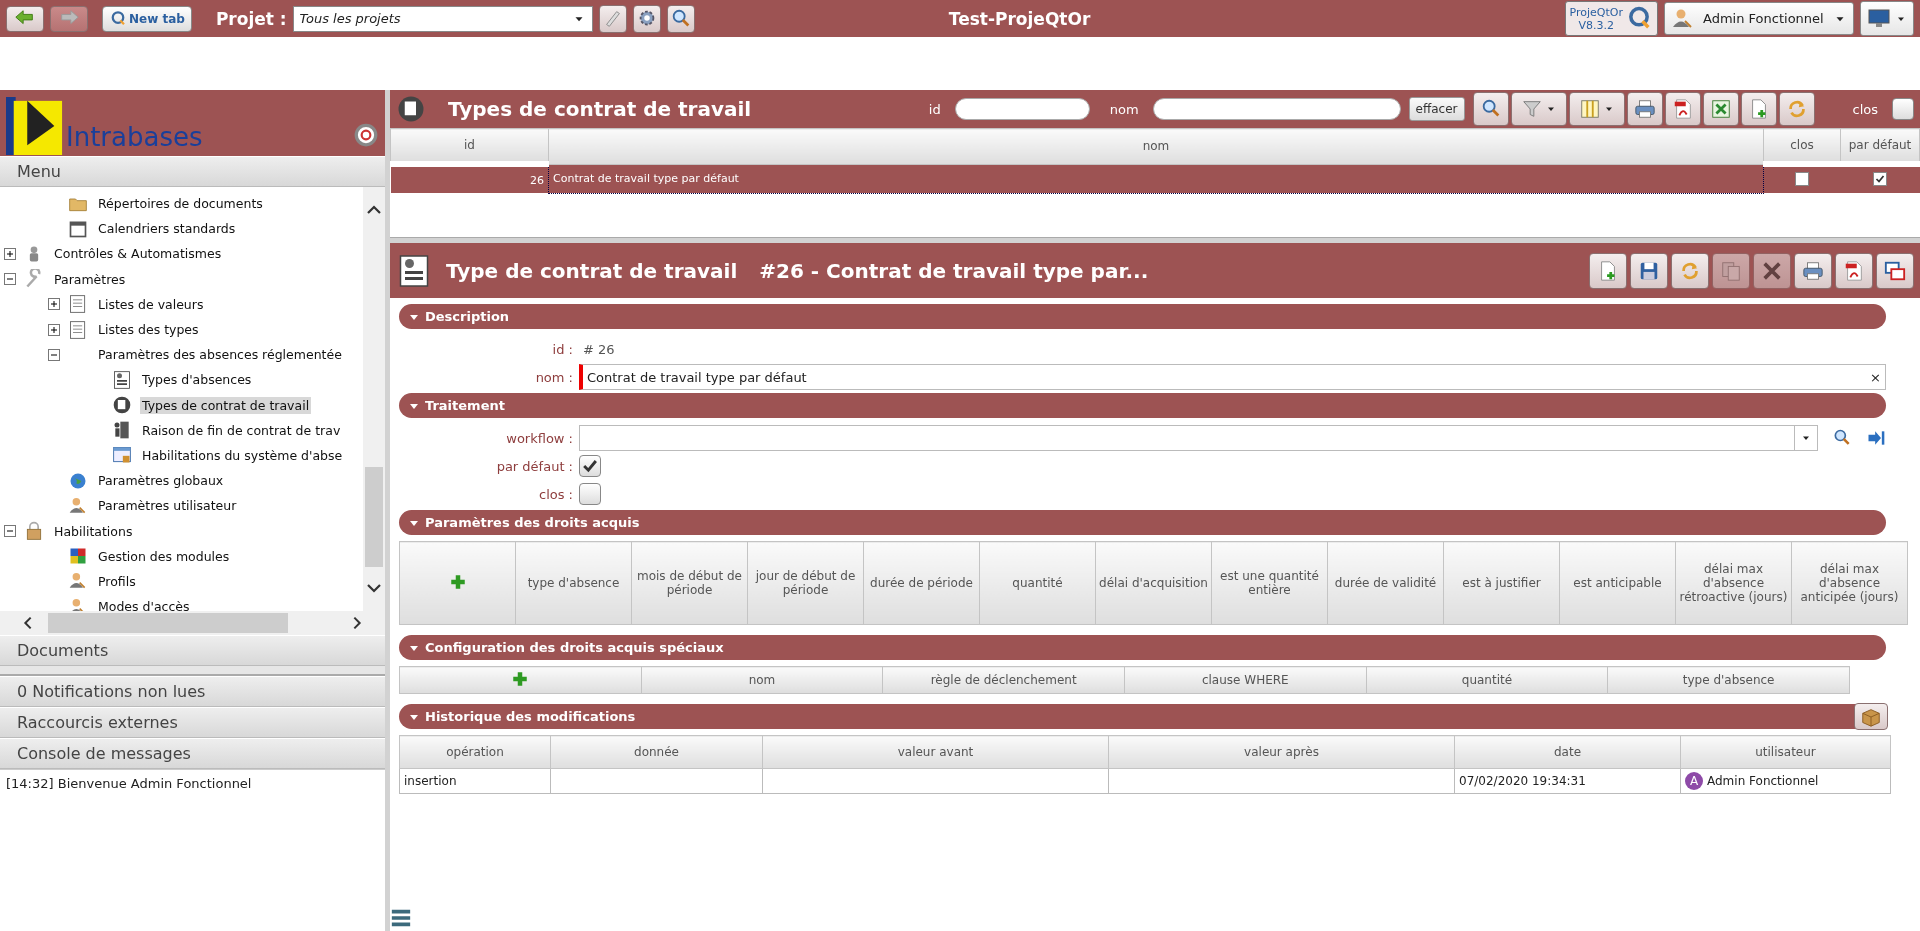 Image resolution: width=1920 pixels, height=931 pixels. What do you see at coordinates (1887, 18) in the screenshot?
I see `display-menu` at bounding box center [1887, 18].